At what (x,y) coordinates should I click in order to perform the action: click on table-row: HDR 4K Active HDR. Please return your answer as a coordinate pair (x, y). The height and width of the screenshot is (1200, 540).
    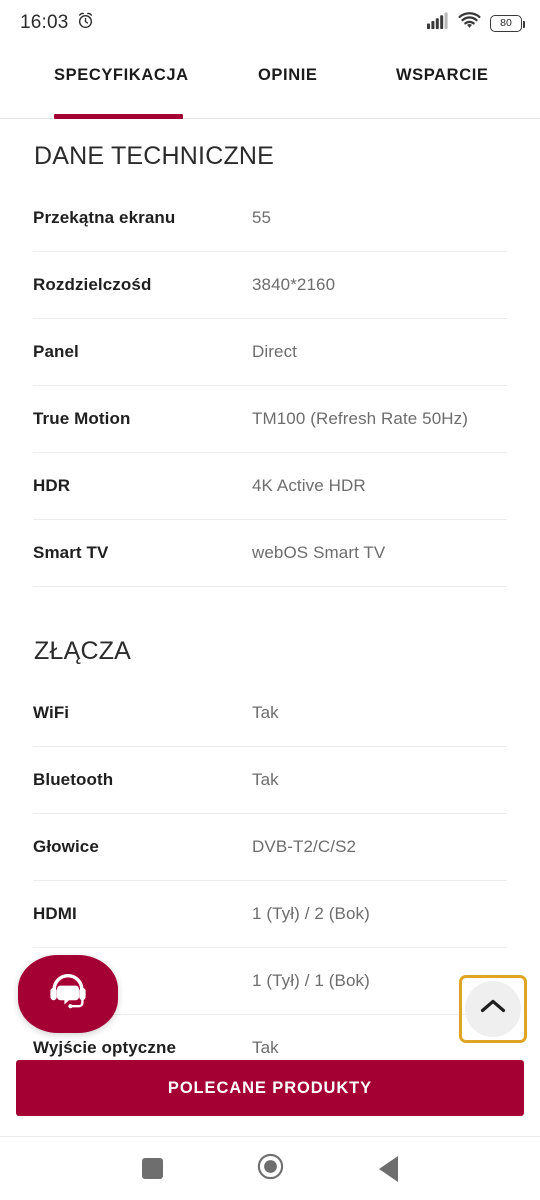
    Looking at the image, I should click on (270, 486).